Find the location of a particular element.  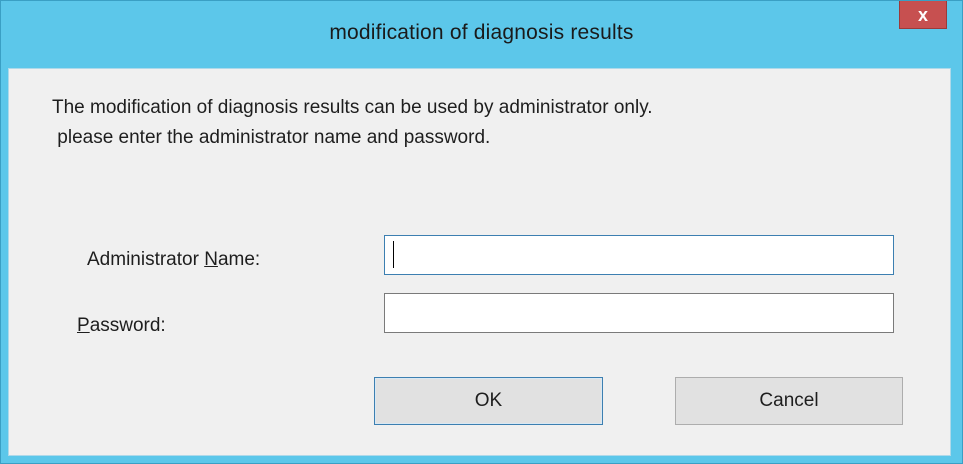

text-caret is located at coordinates (393, 254).